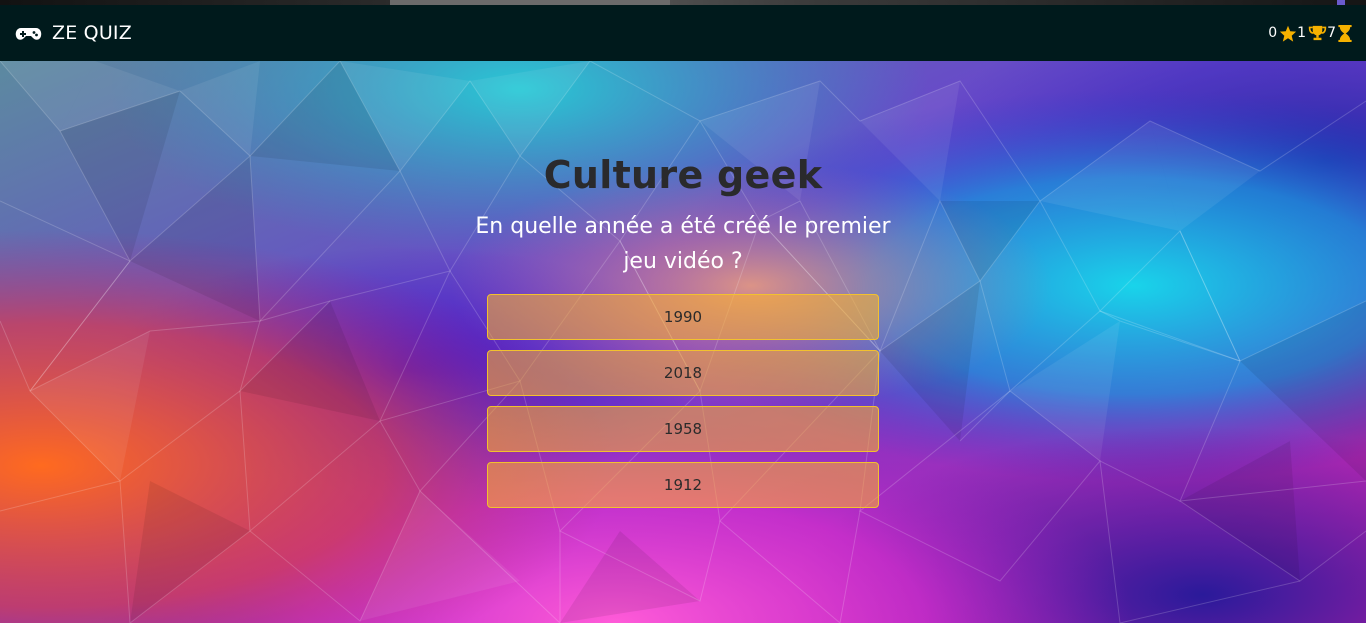 This screenshot has height=623, width=1366. What do you see at coordinates (1288, 33) in the screenshot?
I see `star-icon` at bounding box center [1288, 33].